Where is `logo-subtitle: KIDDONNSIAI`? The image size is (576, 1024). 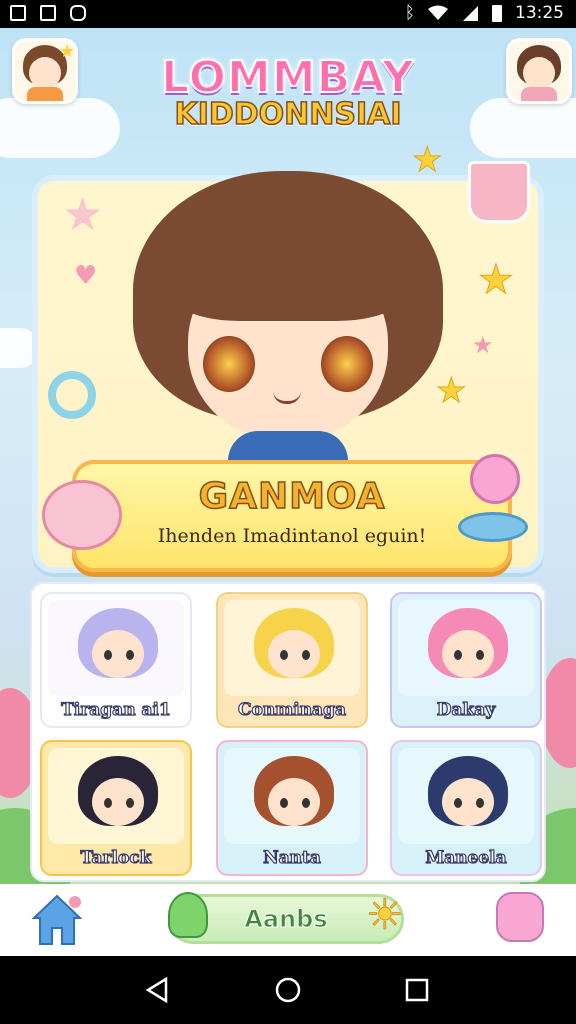
logo-subtitle: KIDDONNSIAI is located at coordinates (288, 114).